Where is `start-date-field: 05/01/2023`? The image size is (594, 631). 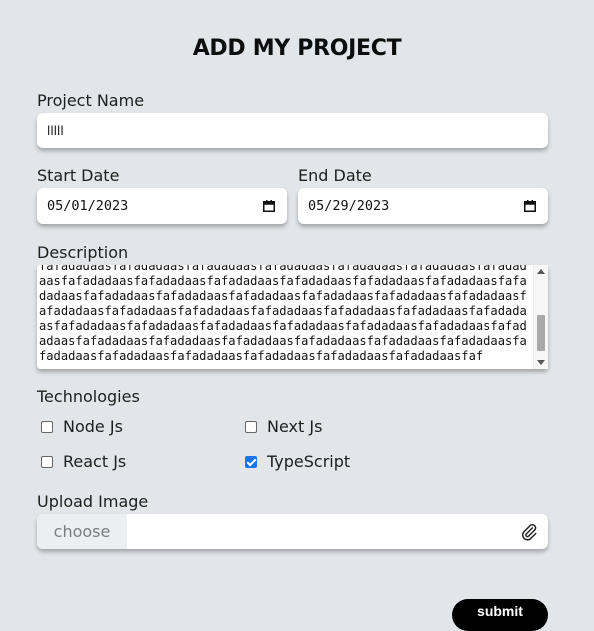 start-date-field: 05/01/2023 is located at coordinates (162, 206).